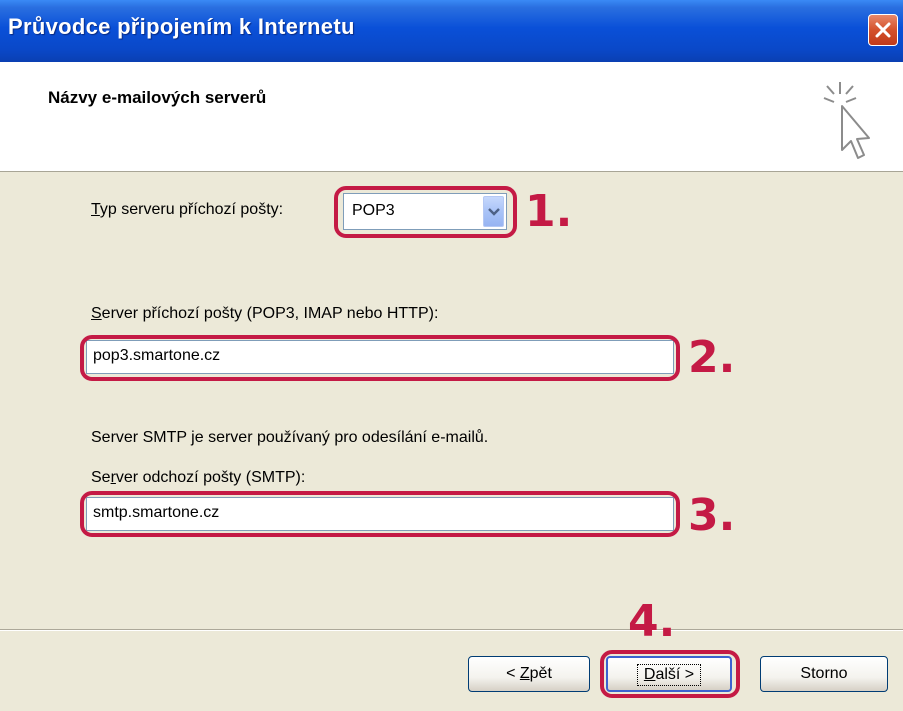 This screenshot has width=903, height=711. What do you see at coordinates (451, 31) in the screenshot?
I see `title-bar: Průvodce připojením k Internetu` at bounding box center [451, 31].